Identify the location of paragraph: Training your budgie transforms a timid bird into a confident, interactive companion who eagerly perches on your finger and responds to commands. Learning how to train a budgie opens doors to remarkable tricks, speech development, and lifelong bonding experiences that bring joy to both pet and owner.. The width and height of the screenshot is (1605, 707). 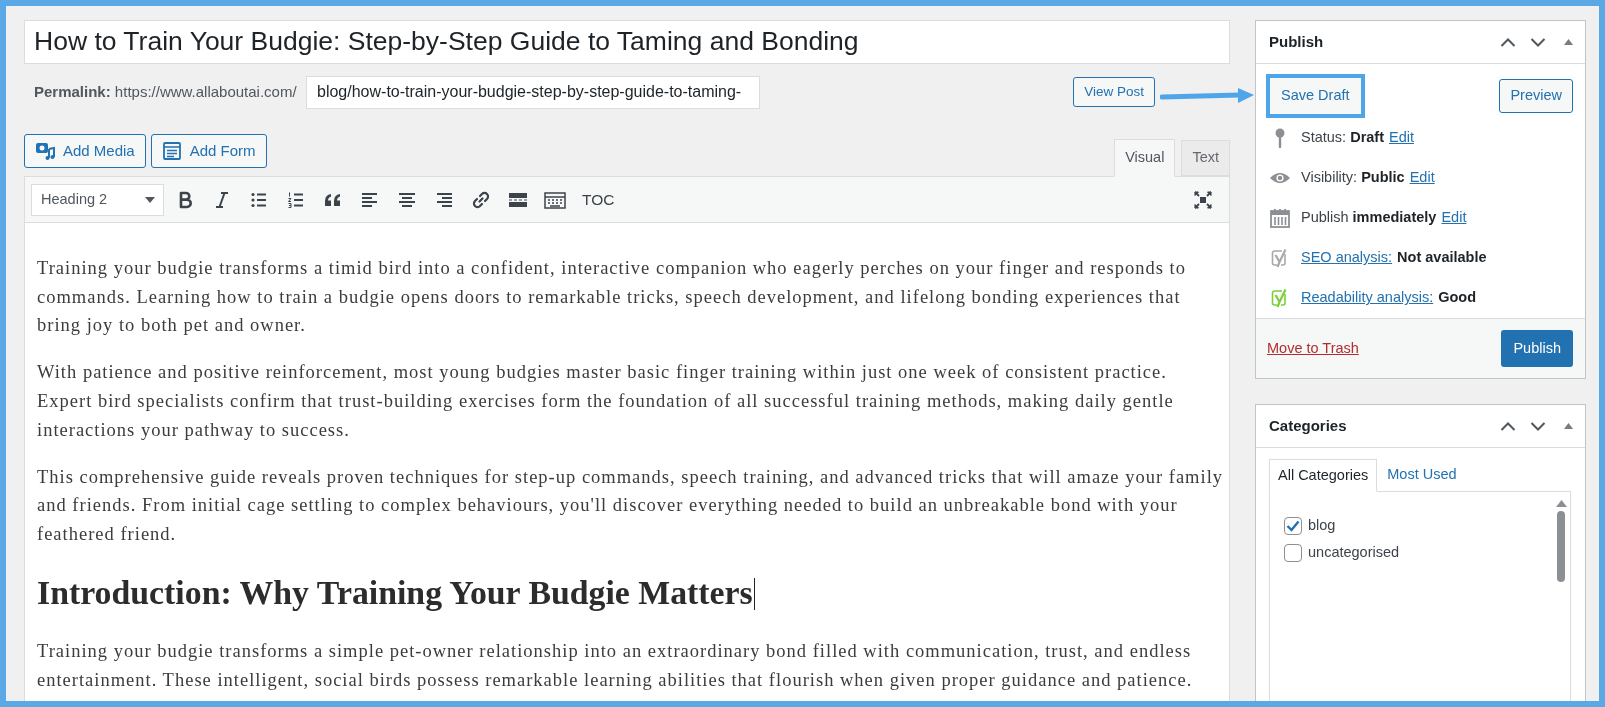
(612, 297).